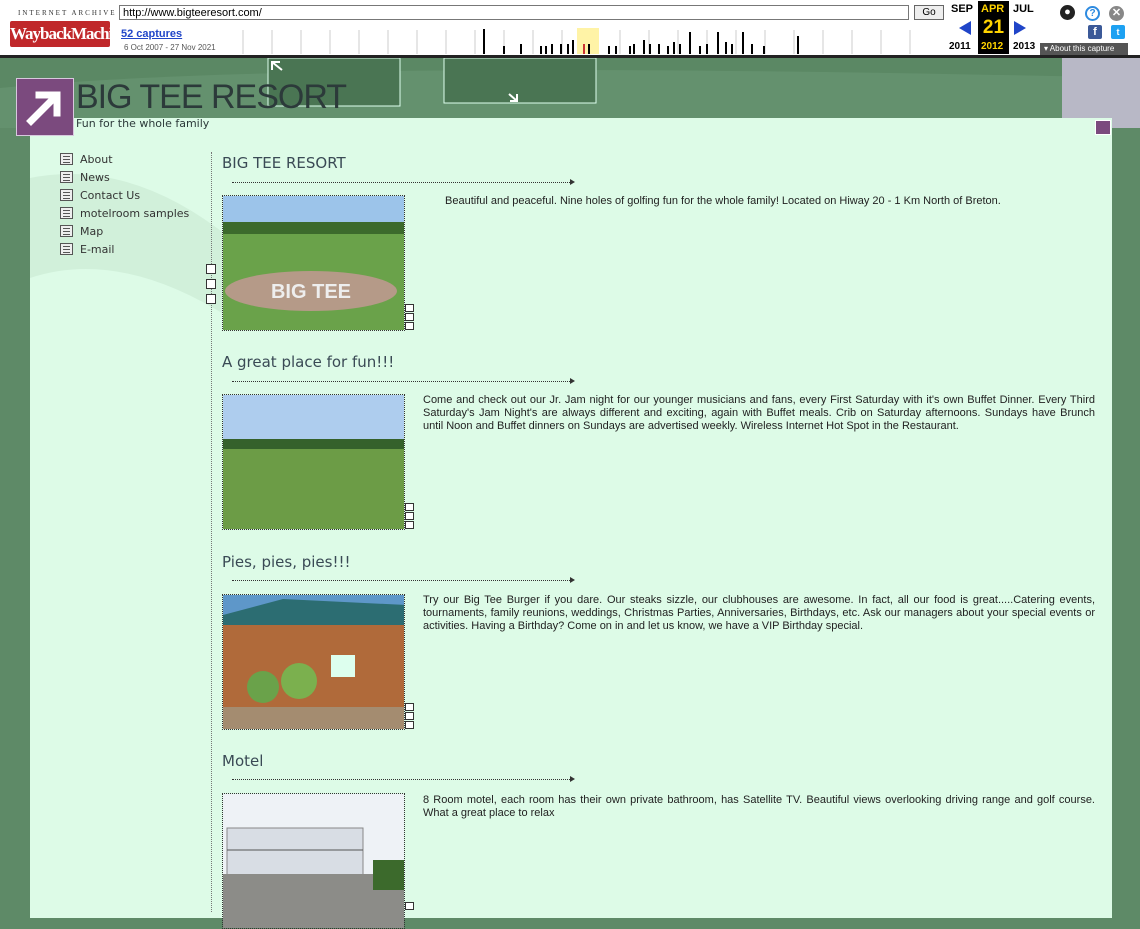  What do you see at coordinates (1046, 48) in the screenshot?
I see `chevron-down-icon: ▾` at bounding box center [1046, 48].